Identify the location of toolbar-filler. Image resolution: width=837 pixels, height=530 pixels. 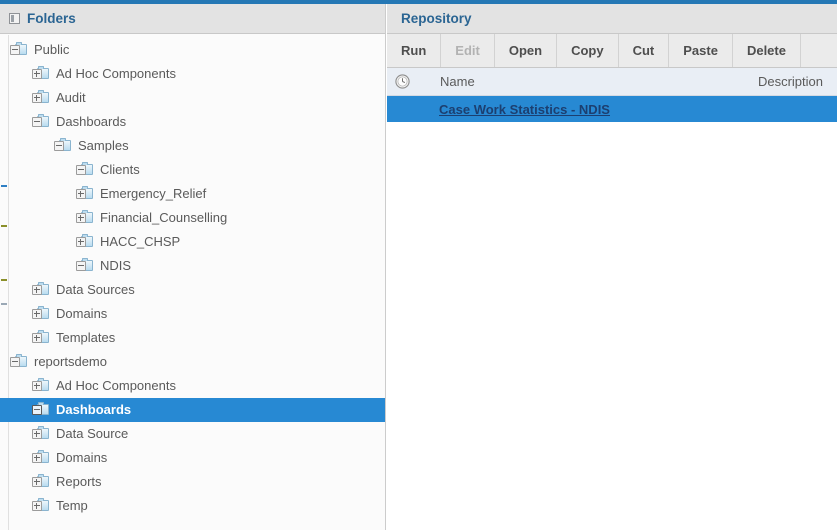
(819, 50).